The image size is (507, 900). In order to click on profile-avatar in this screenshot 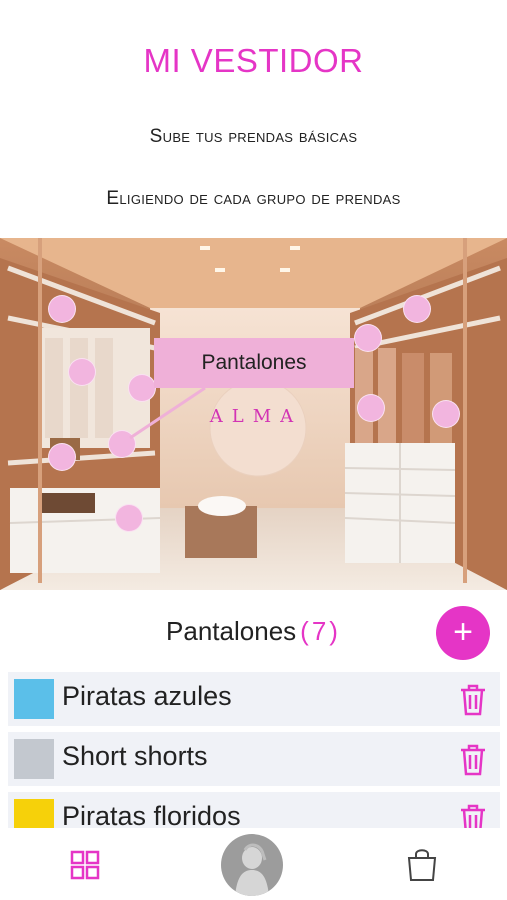, I will do `click(252, 865)`.